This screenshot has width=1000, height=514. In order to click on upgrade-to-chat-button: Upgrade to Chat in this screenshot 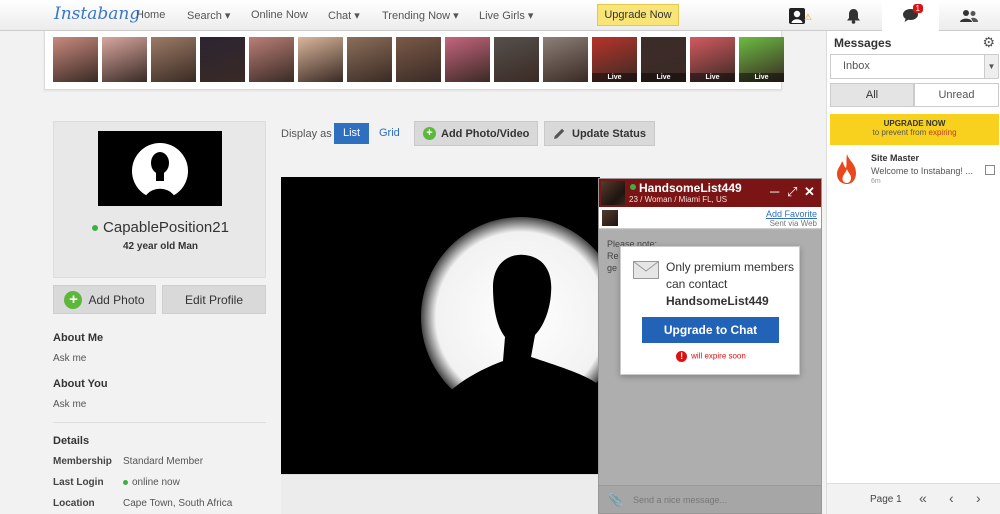, I will do `click(710, 330)`.